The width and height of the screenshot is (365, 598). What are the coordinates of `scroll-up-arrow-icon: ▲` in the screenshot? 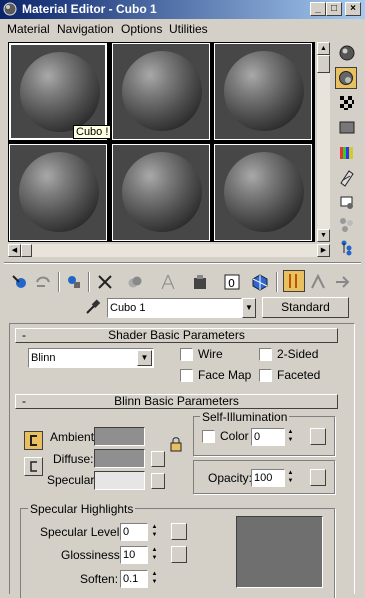 It's located at (323, 48).